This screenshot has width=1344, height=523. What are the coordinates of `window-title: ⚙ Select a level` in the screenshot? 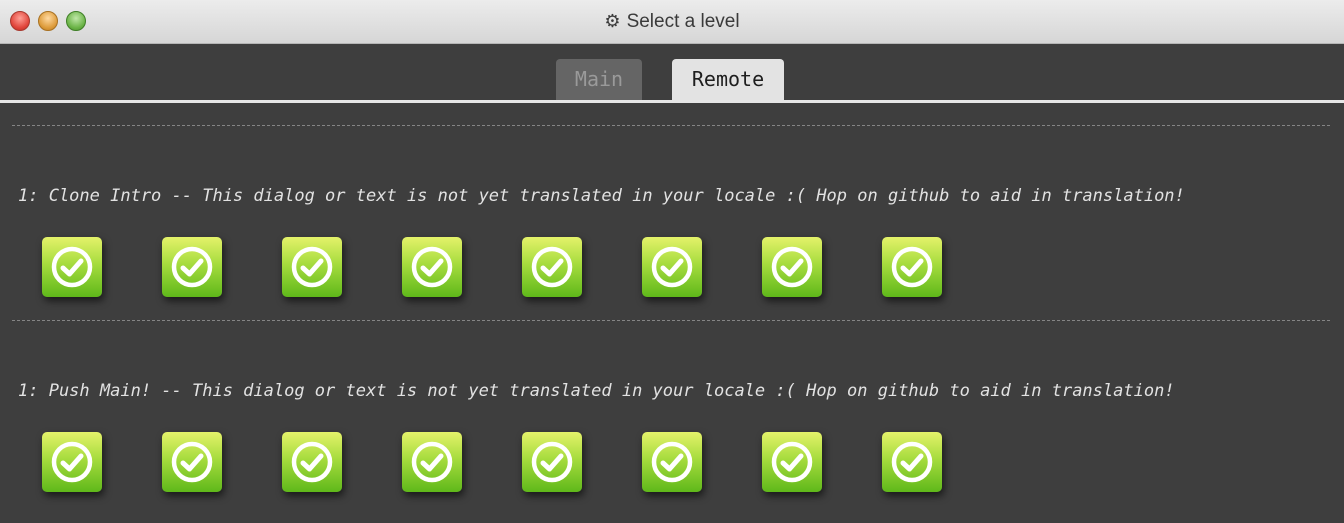 It's located at (672, 22).